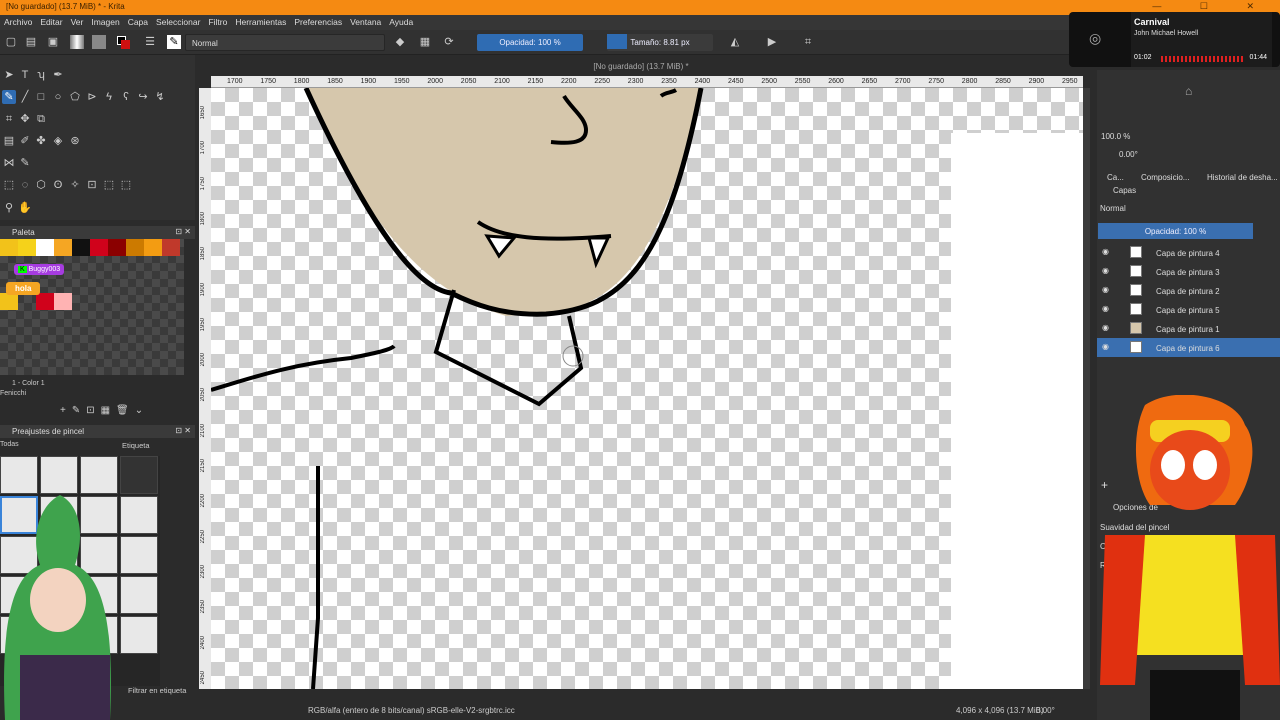 Image resolution: width=1280 pixels, height=720 pixels. Describe the element at coordinates (449, 42) in the screenshot. I see `reload-icon: ⟳` at that location.